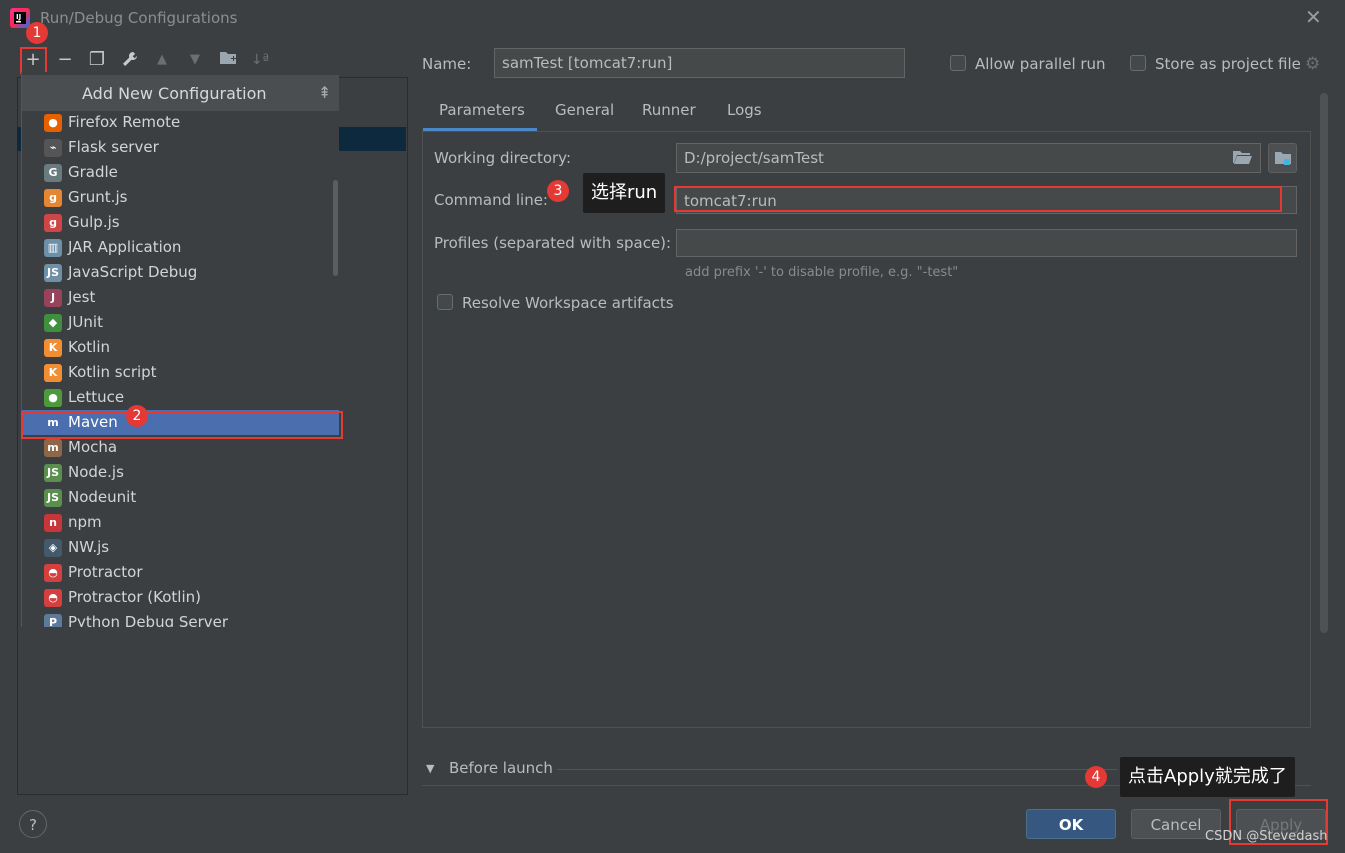 The width and height of the screenshot is (1345, 853). I want to click on module-folder-button, so click(1282, 158).